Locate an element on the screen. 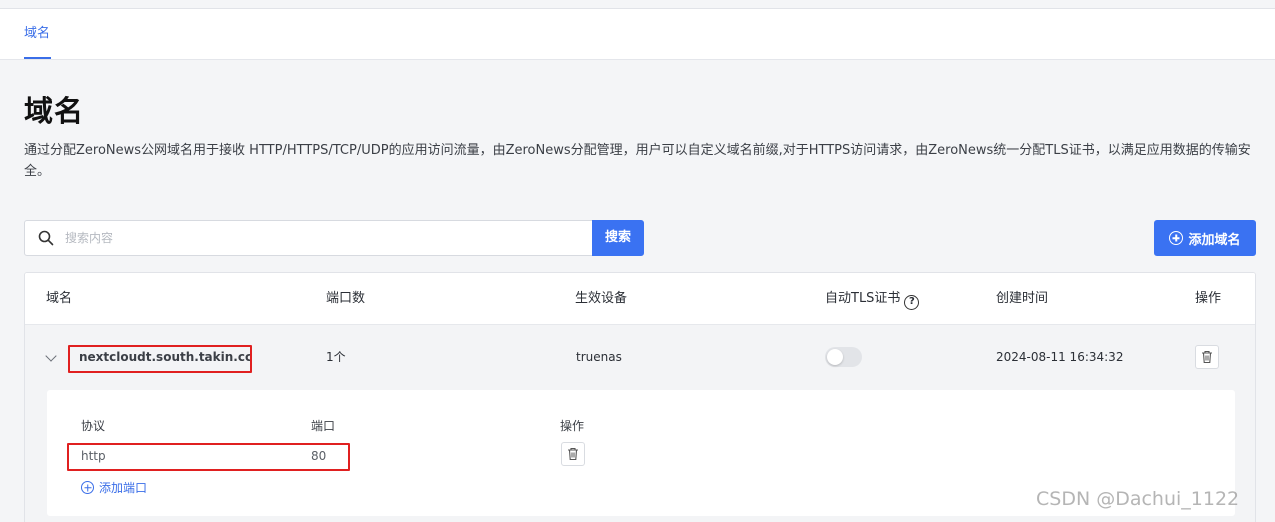  column-header-actions: 操作 is located at coordinates (1208, 298).